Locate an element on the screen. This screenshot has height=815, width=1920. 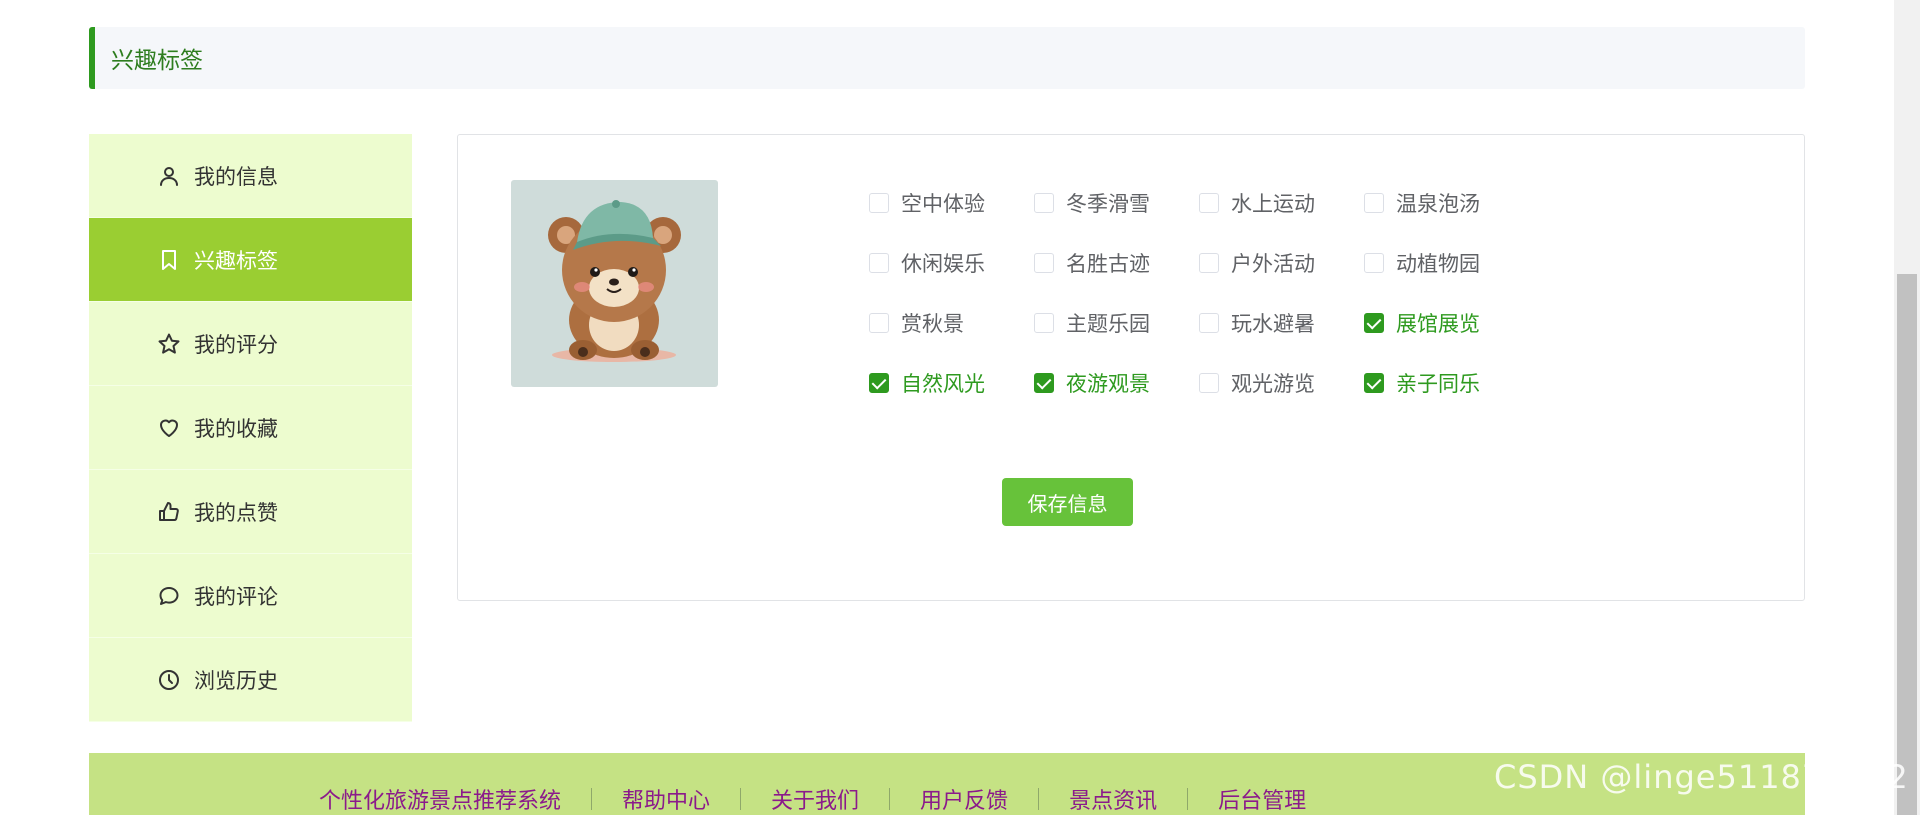
clock-icon is located at coordinates (169, 680).